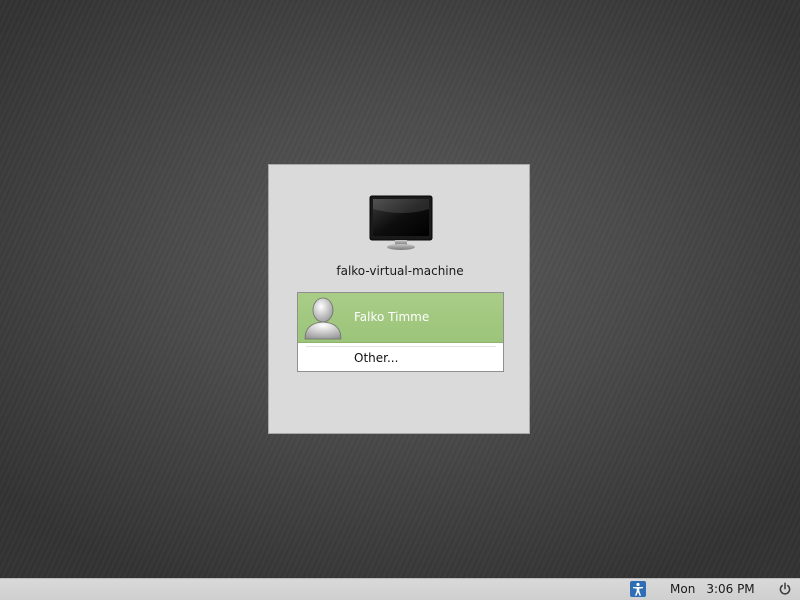 The height and width of the screenshot is (600, 800). What do you see at coordinates (683, 589) in the screenshot?
I see `clock-day: Mon` at bounding box center [683, 589].